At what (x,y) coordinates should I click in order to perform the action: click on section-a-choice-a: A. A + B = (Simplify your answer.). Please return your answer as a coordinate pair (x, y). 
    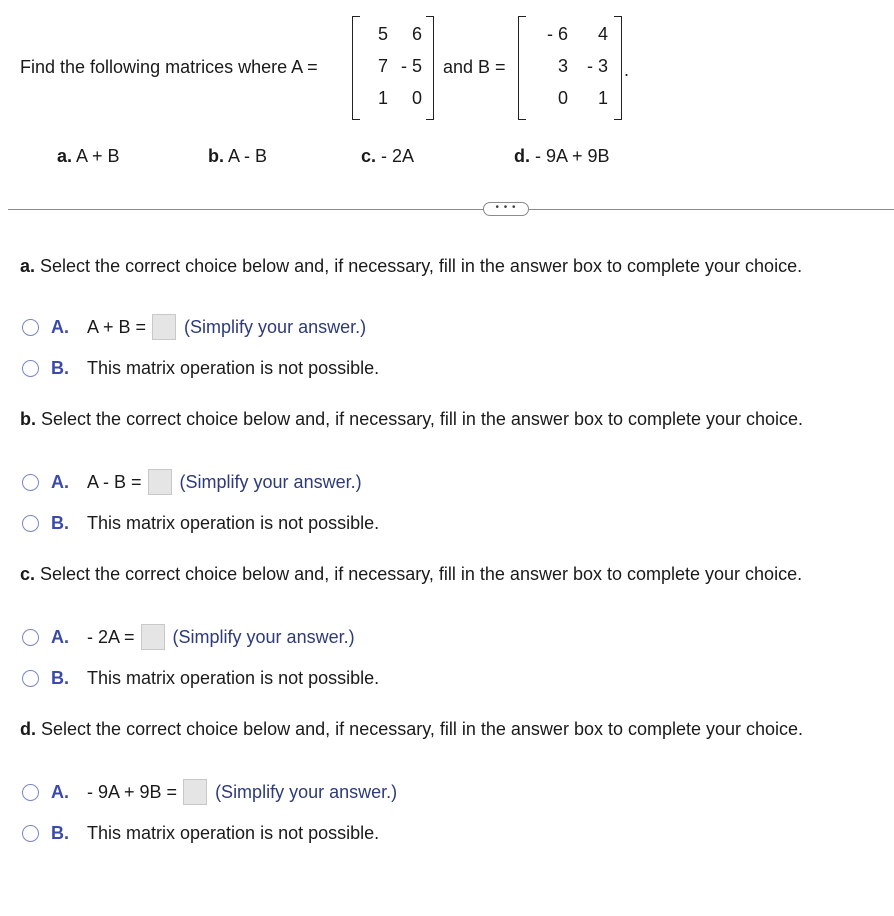
    Looking at the image, I should click on (194, 327).